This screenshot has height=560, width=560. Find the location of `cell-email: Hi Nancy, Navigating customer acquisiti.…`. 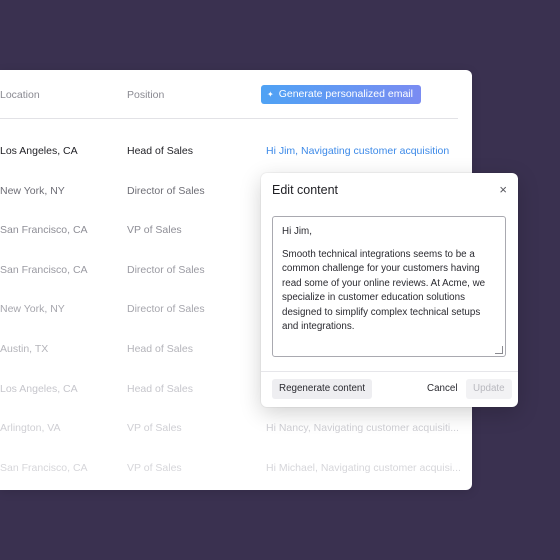

cell-email: Hi Nancy, Navigating customer acquisiti.… is located at coordinates (362, 428).